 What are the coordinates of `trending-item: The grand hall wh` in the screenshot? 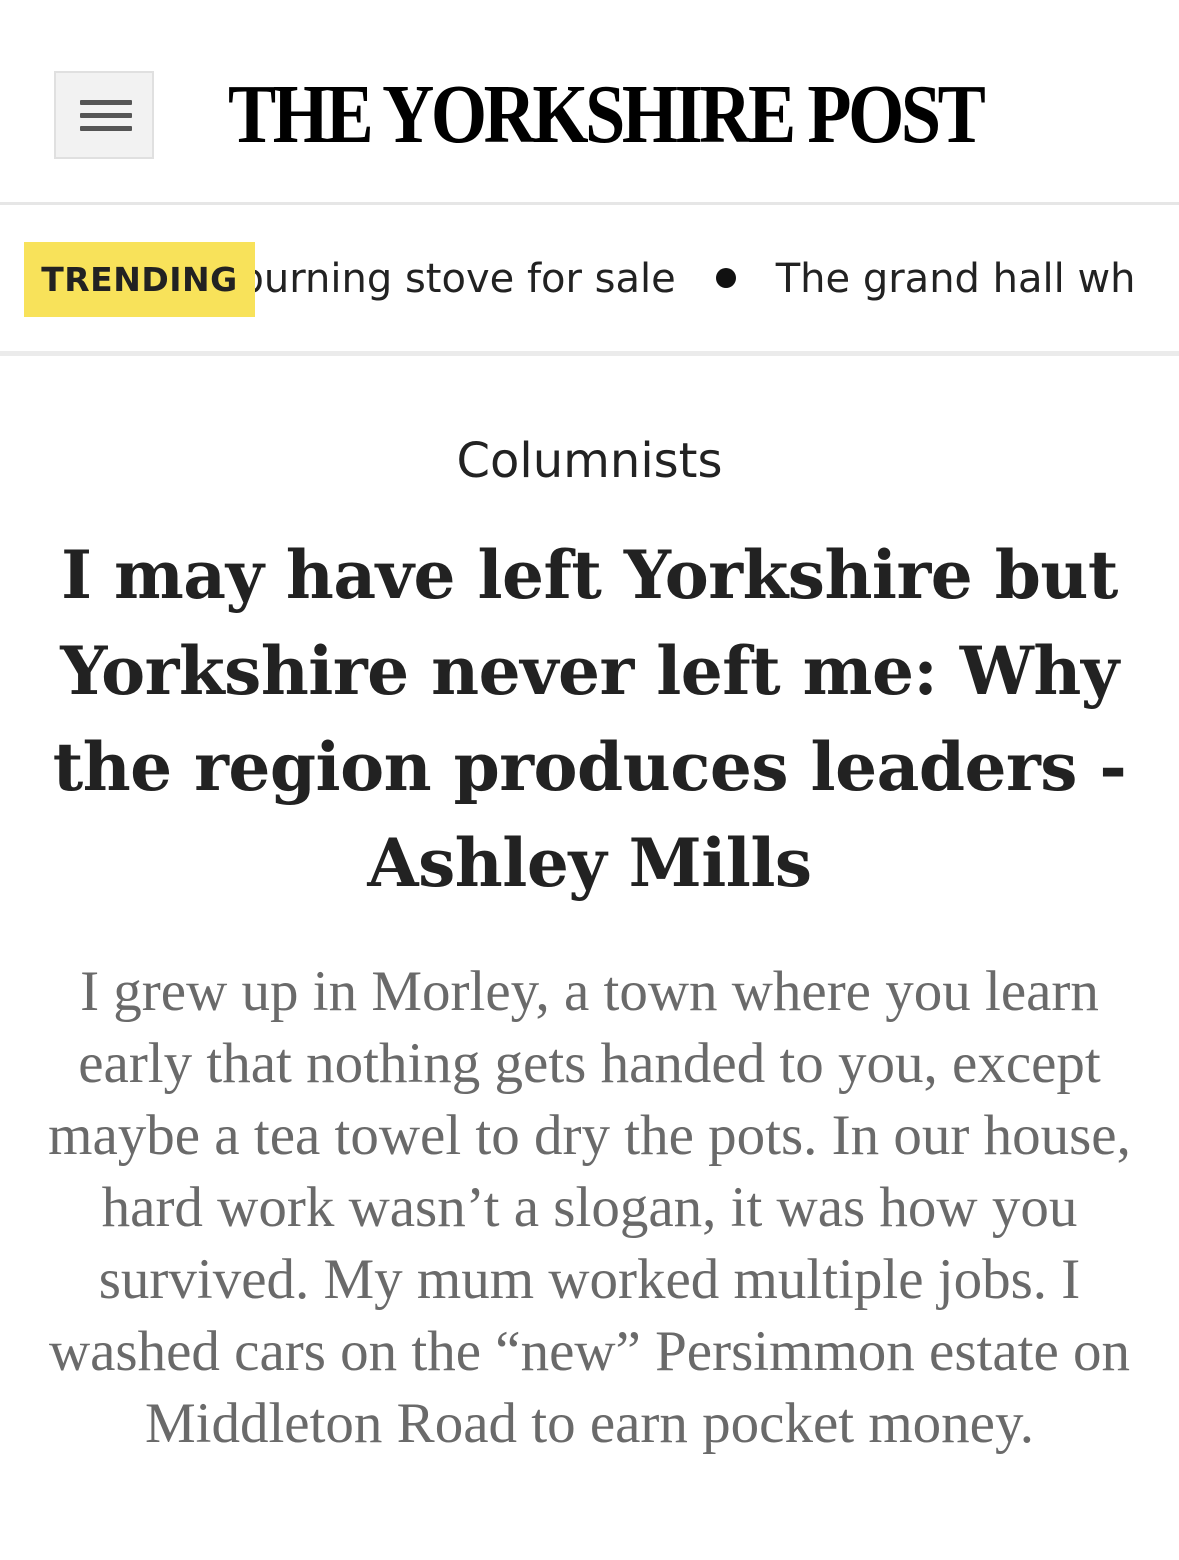 It's located at (956, 279).